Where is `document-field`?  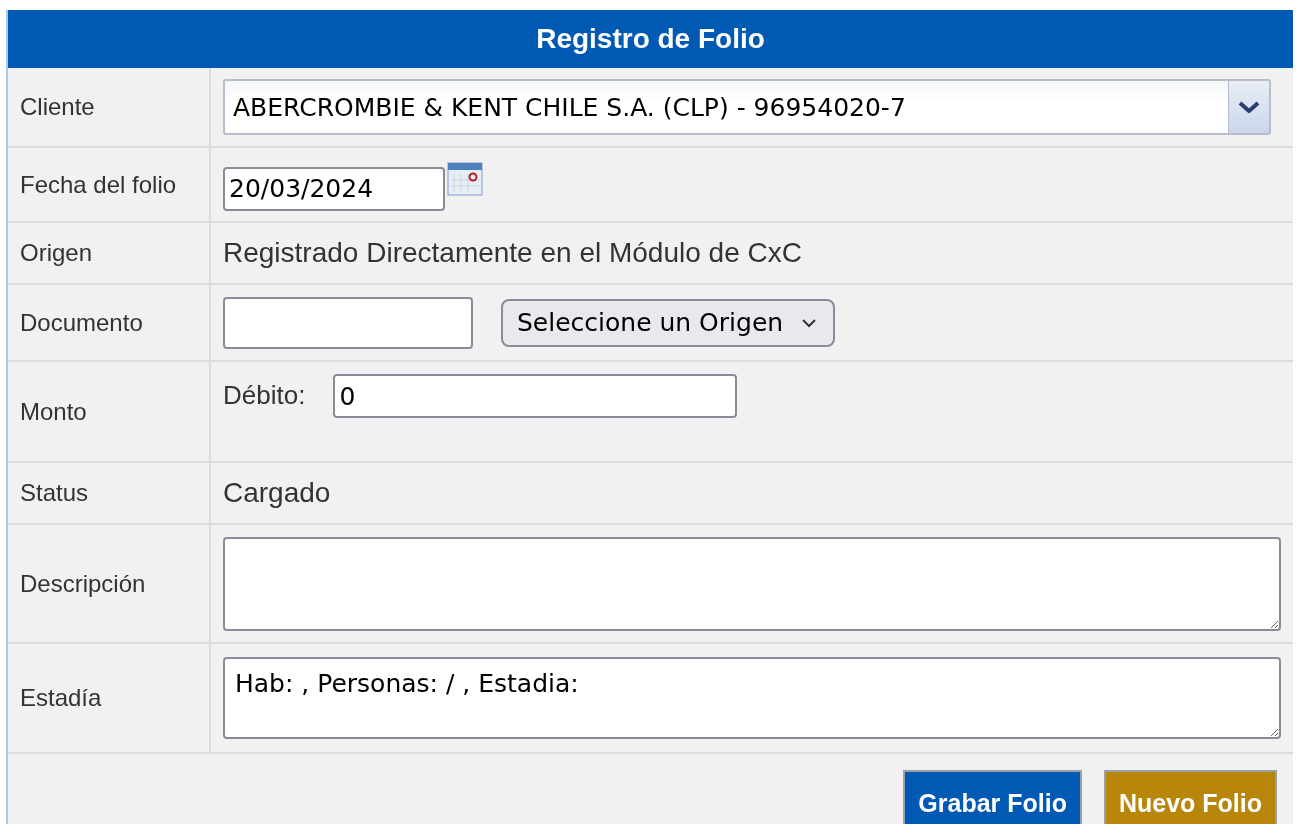
document-field is located at coordinates (348, 322).